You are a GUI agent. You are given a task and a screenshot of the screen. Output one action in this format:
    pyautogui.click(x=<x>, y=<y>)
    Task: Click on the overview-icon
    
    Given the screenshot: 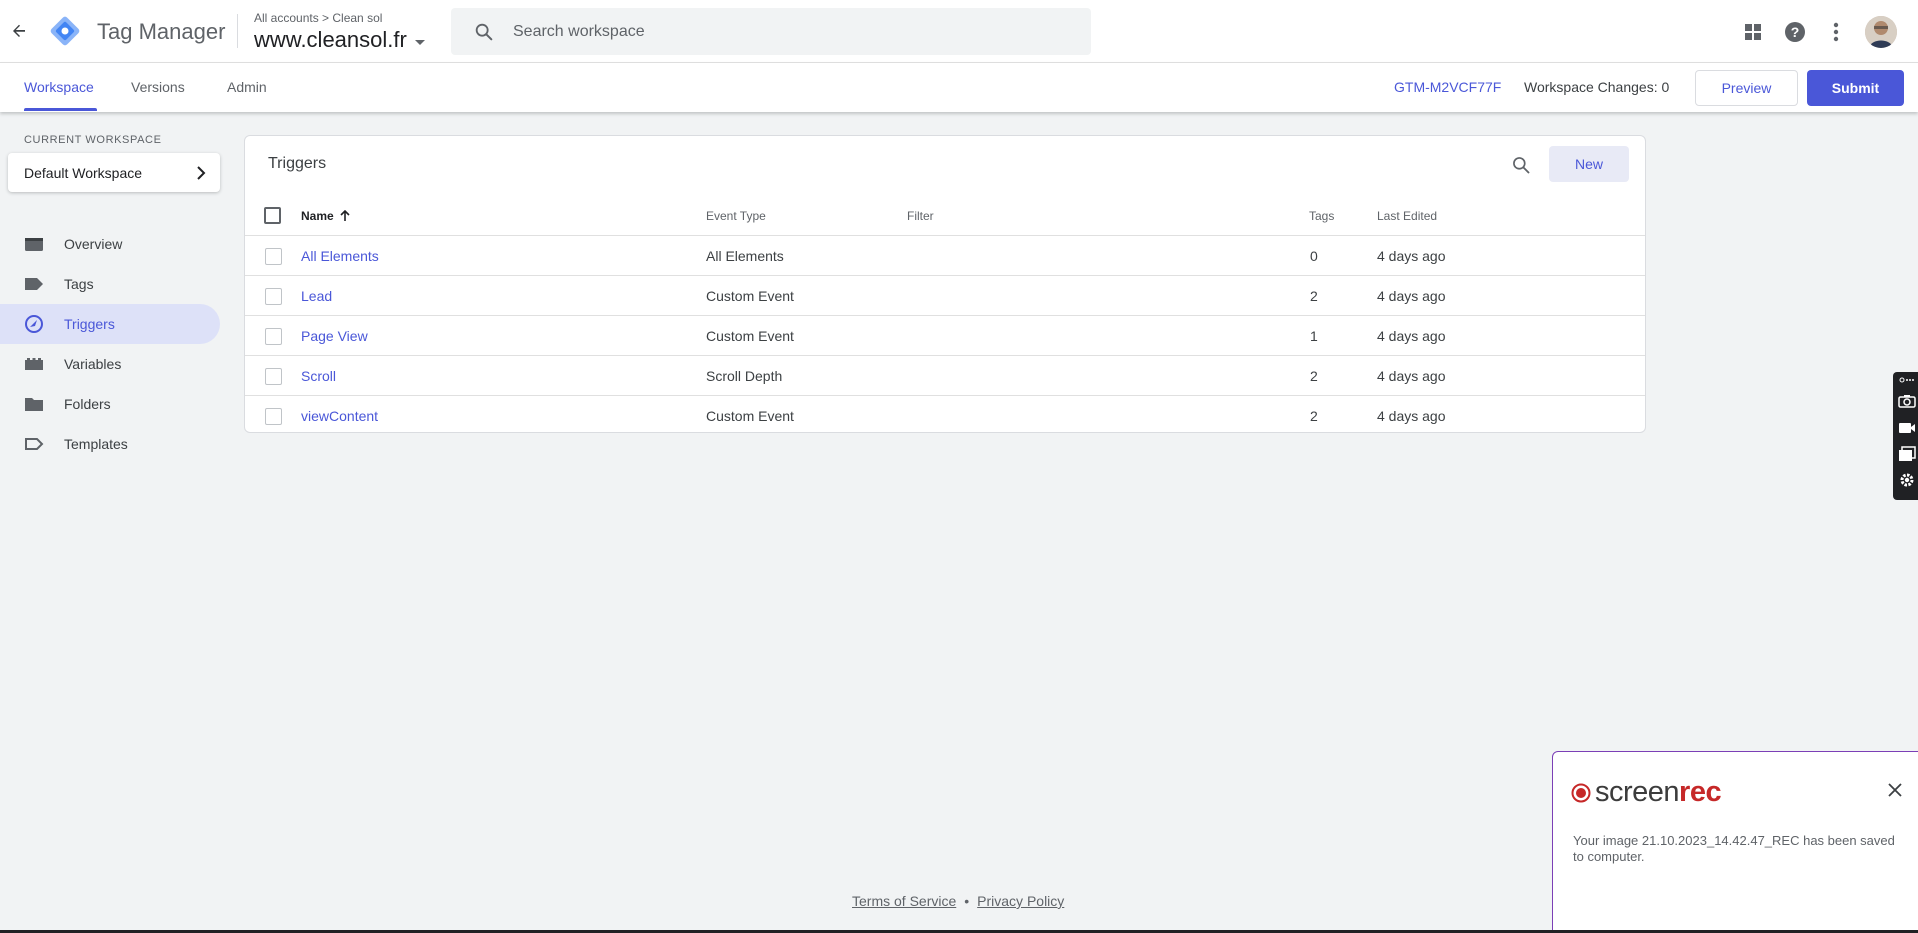 What is the action you would take?
    pyautogui.click(x=34, y=244)
    